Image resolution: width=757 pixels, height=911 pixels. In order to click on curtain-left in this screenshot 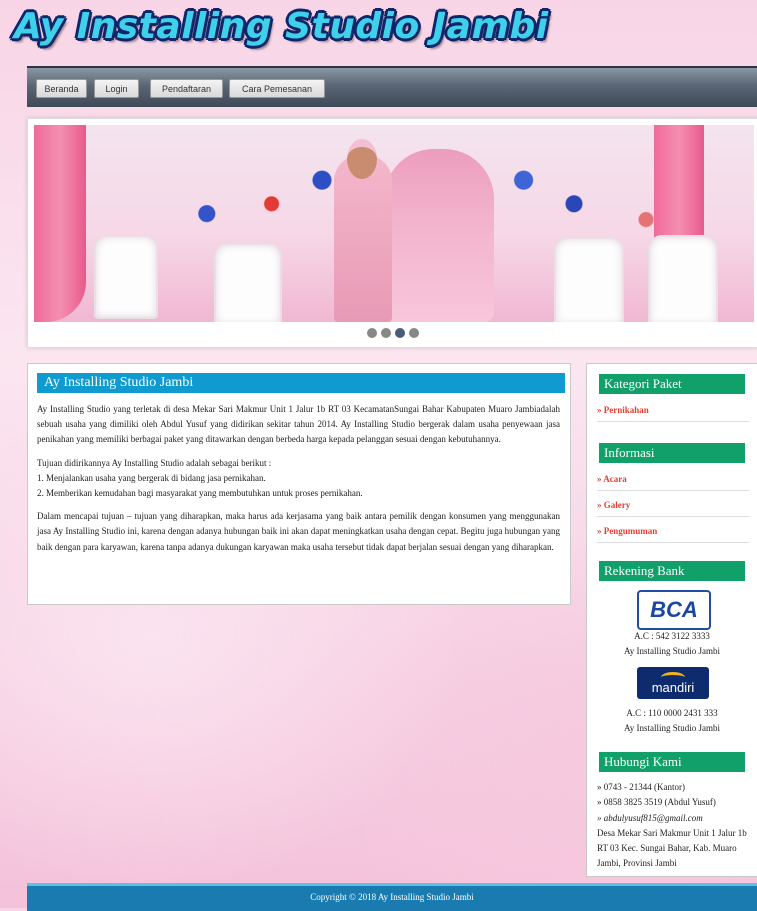, I will do `click(60, 223)`.